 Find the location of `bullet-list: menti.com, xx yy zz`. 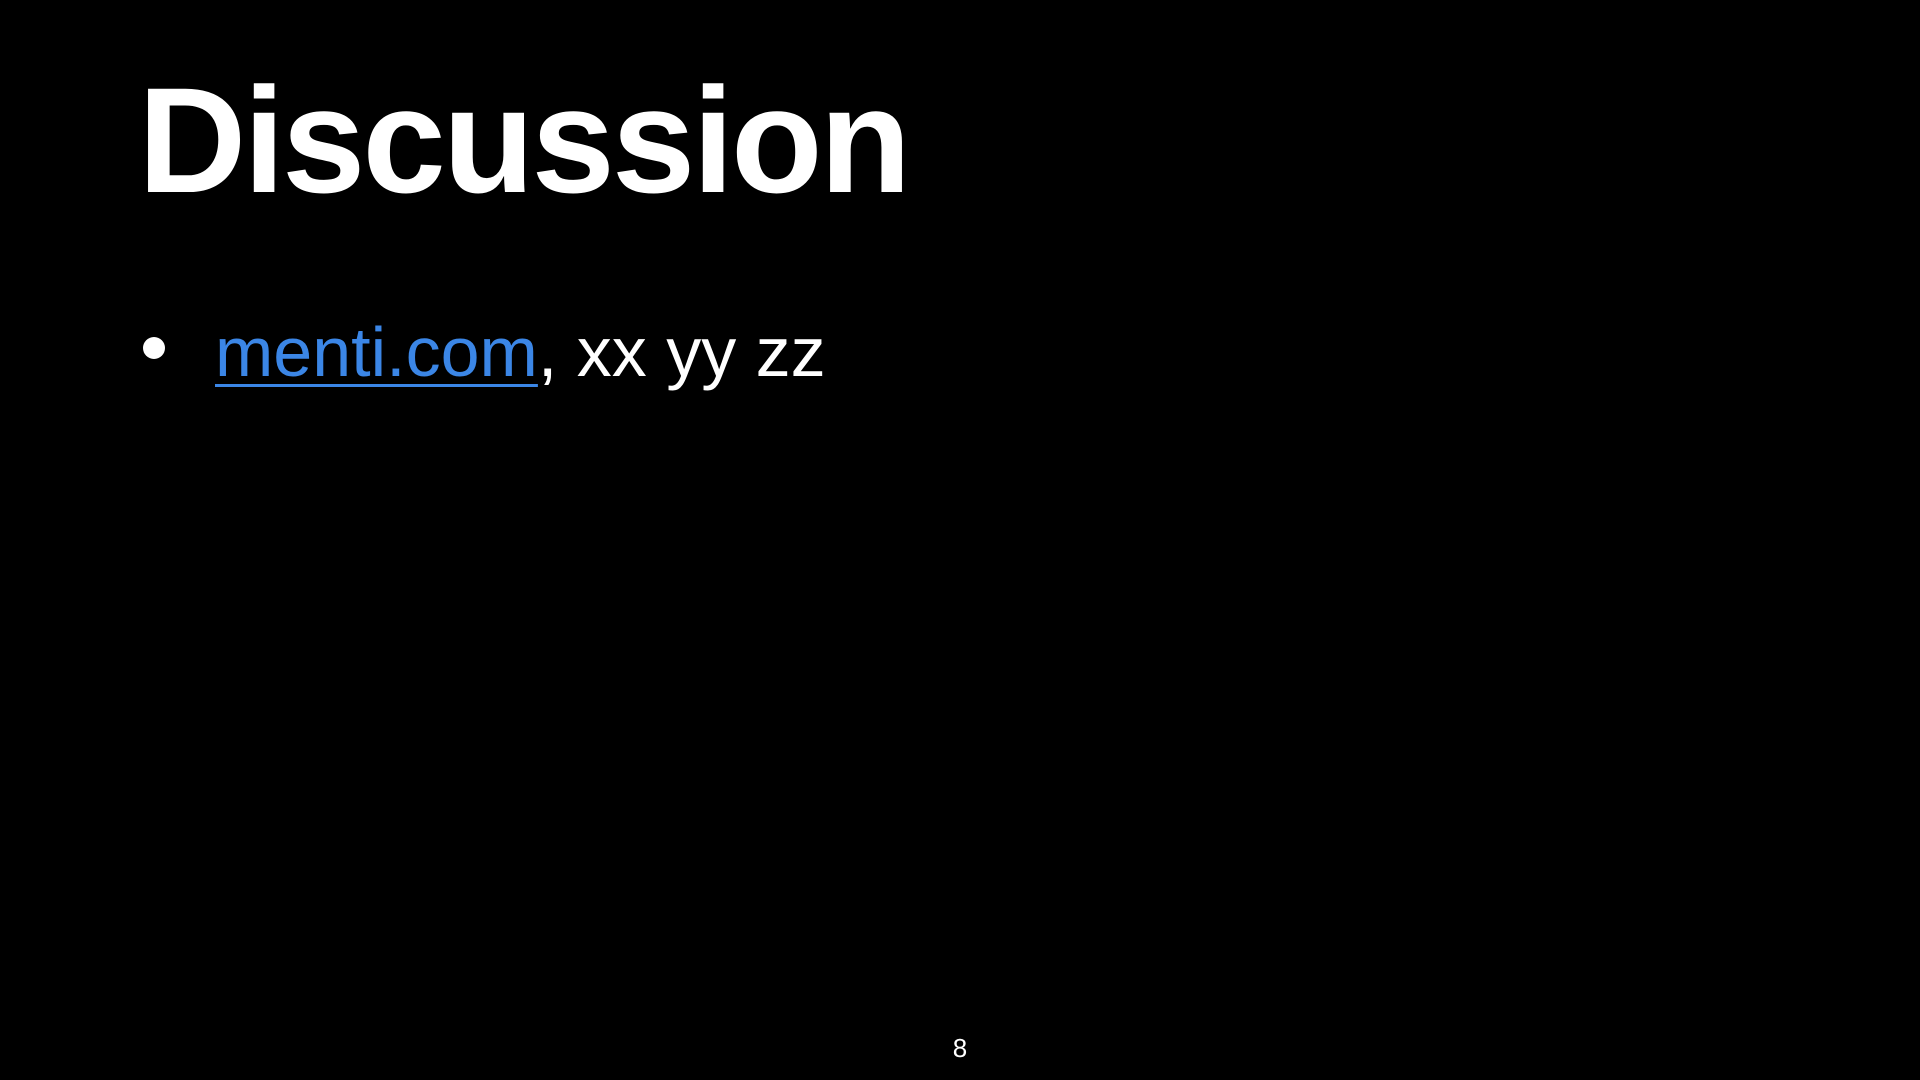

bullet-list: menti.com, xx yy zz is located at coordinates (483, 352).